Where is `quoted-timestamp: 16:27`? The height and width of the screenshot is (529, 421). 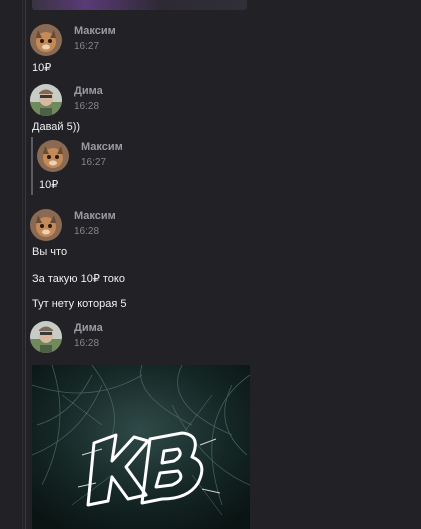 quoted-timestamp: 16:27 is located at coordinates (94, 162).